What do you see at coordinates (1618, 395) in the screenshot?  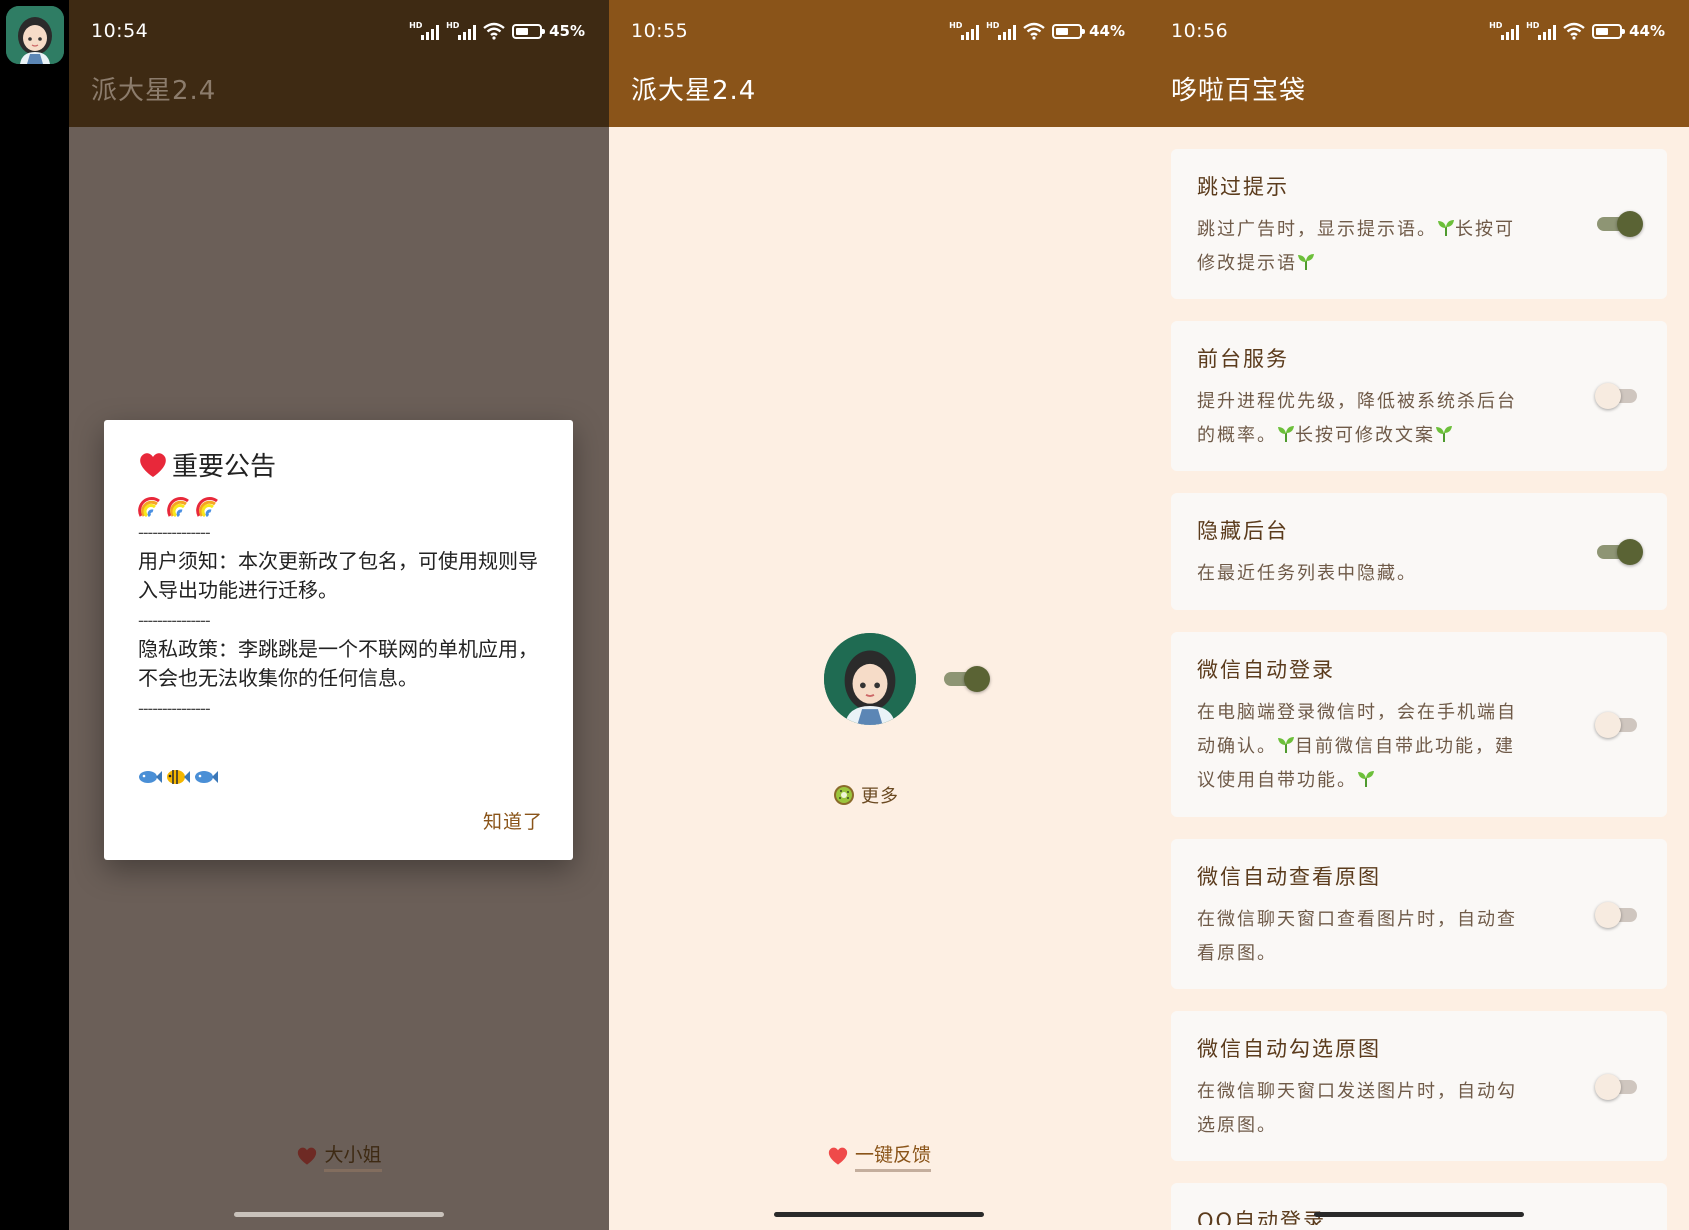 I see `foreground-service-toggle` at bounding box center [1618, 395].